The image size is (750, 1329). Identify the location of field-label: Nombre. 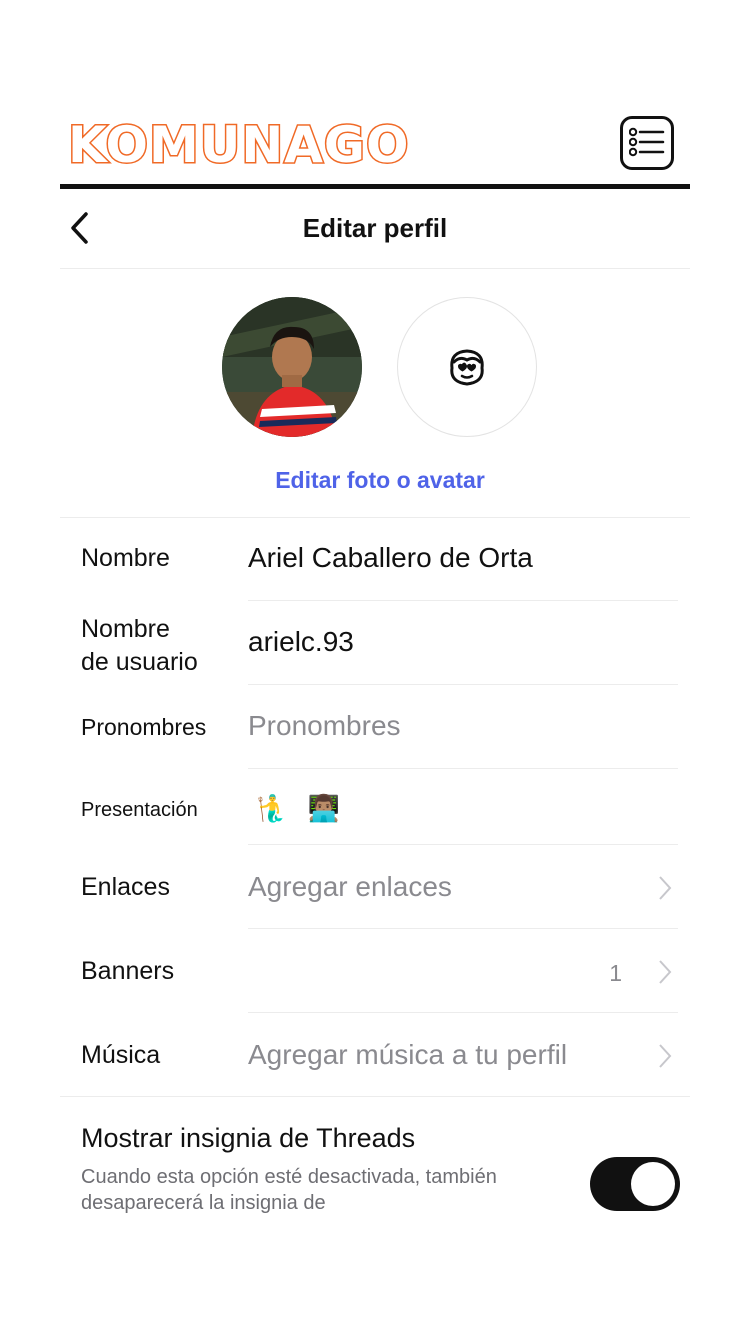
(125, 558).